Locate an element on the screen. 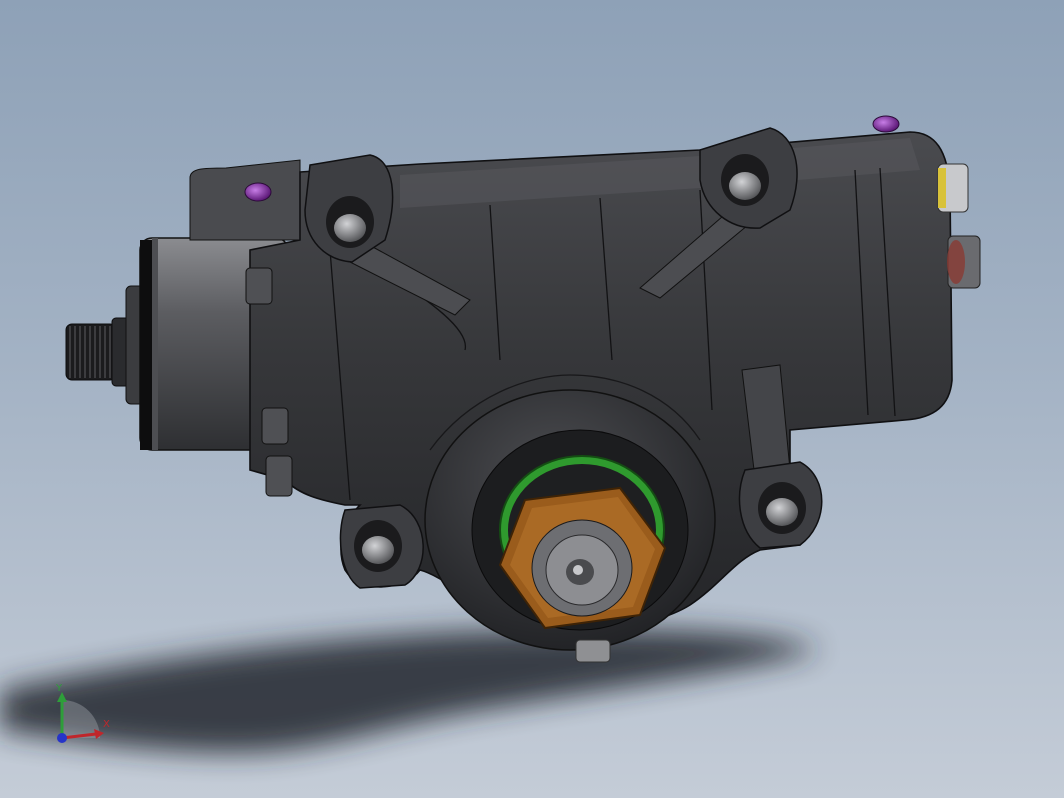 The image size is (1064, 798). purple-plug-left is located at coordinates (258, 192).